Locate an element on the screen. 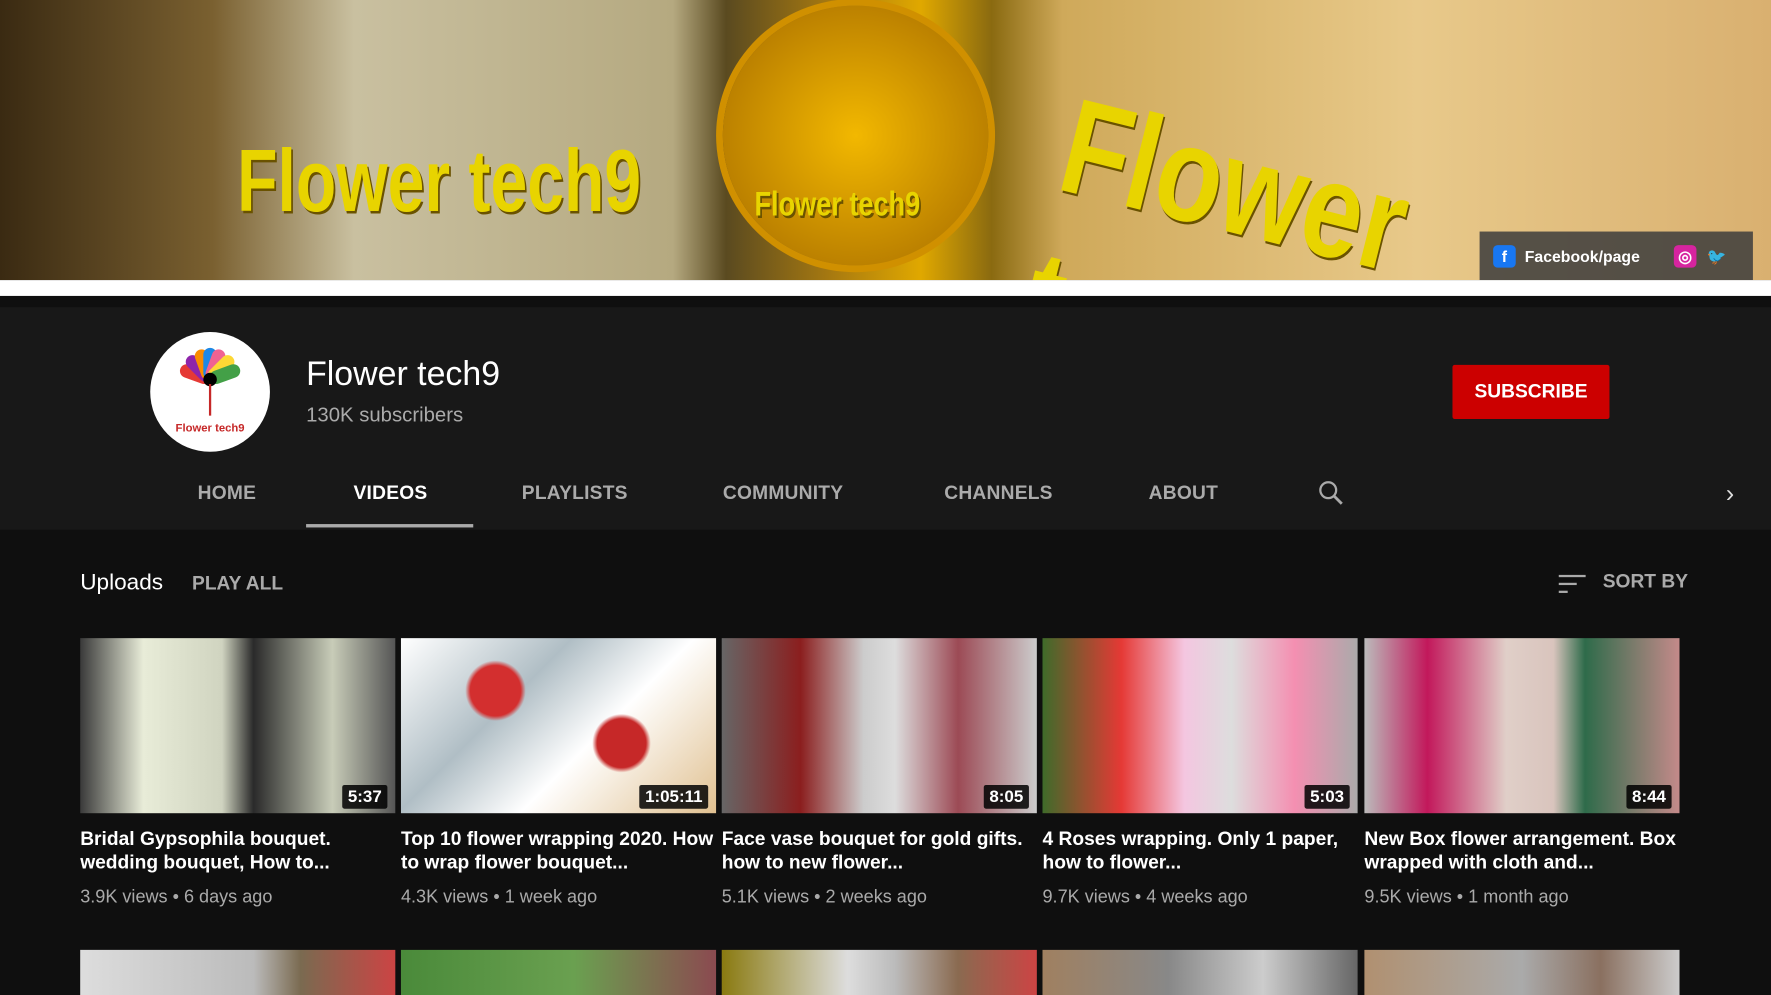  banner-coin-text: Flower tech9 is located at coordinates (837, 205).